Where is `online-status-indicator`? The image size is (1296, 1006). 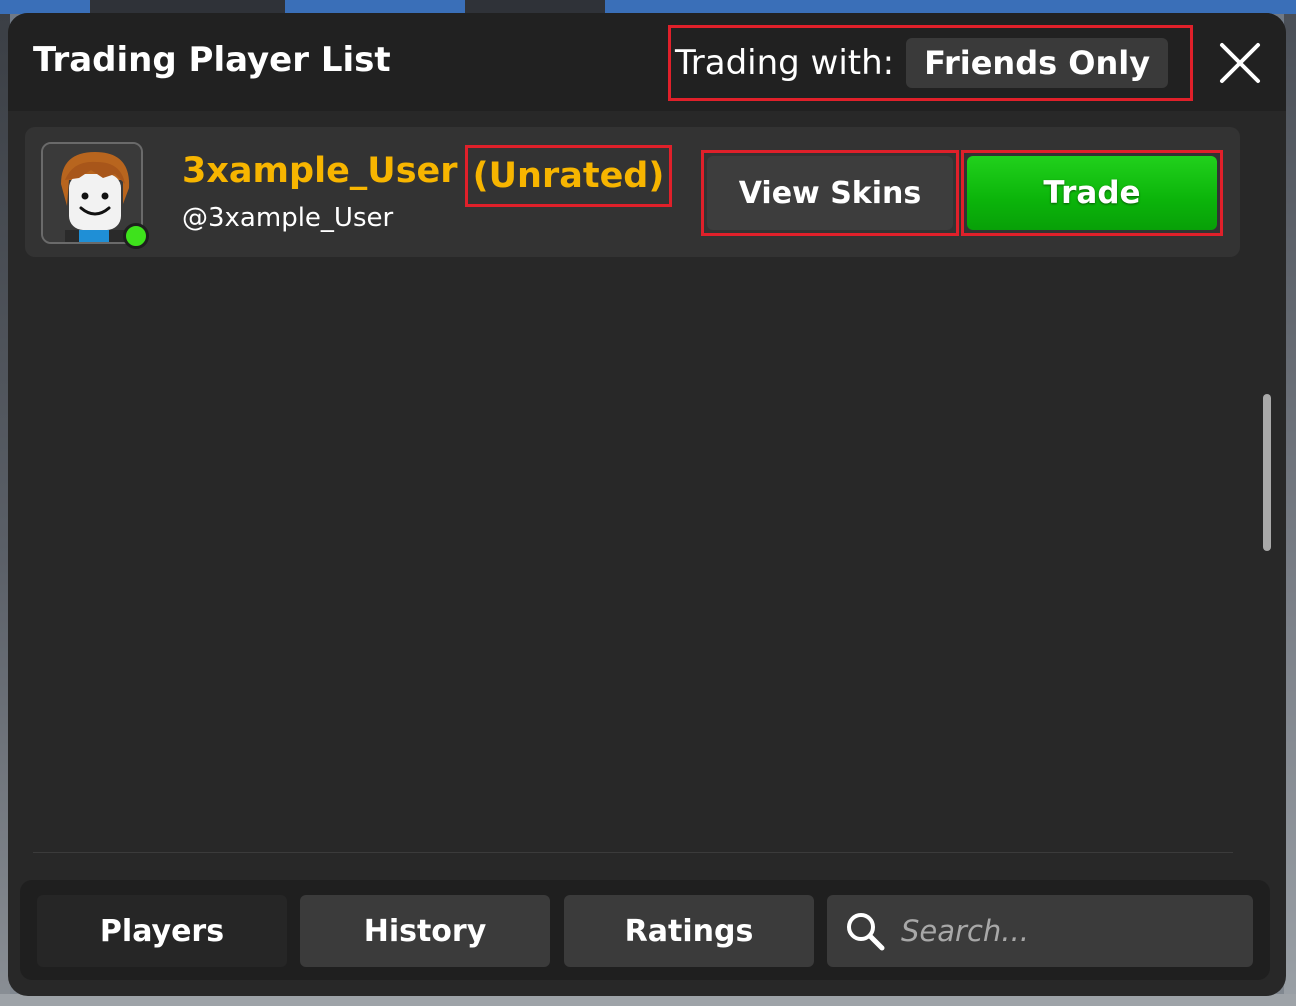 online-status-indicator is located at coordinates (136, 236).